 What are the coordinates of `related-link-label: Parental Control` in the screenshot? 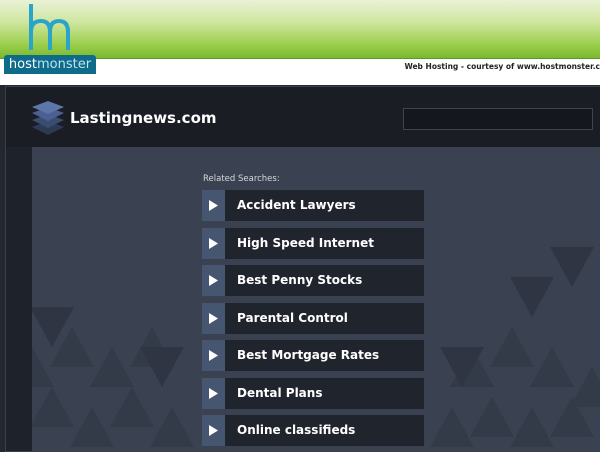 It's located at (292, 317).